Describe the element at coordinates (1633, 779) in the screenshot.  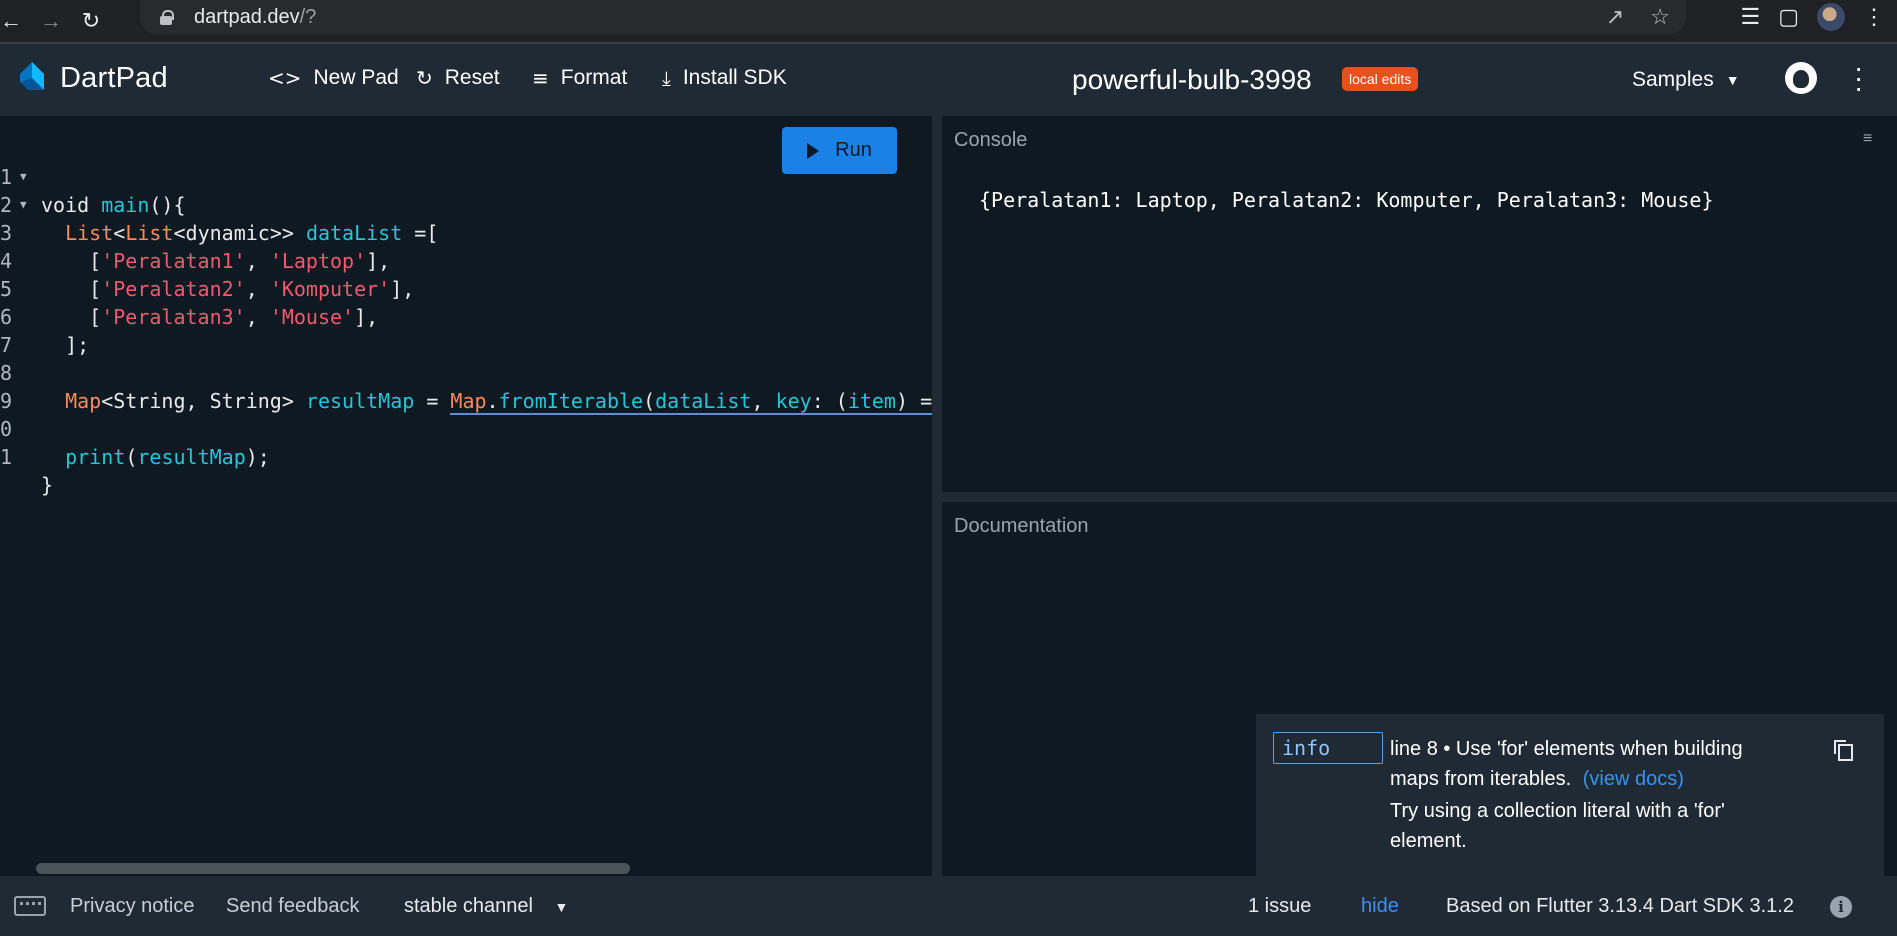
I see `view-docs-link: (view docs)` at that location.